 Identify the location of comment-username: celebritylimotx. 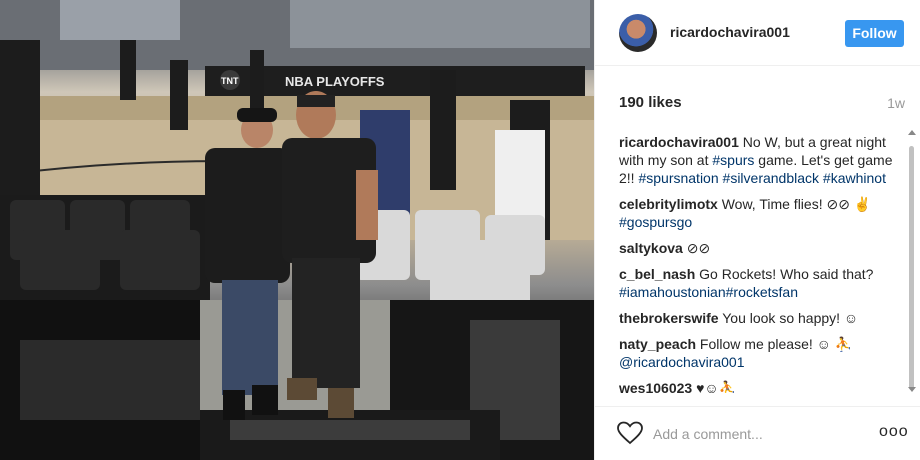
(668, 204).